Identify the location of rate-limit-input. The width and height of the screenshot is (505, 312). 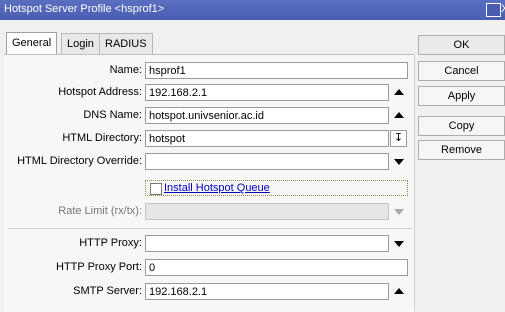
(267, 211).